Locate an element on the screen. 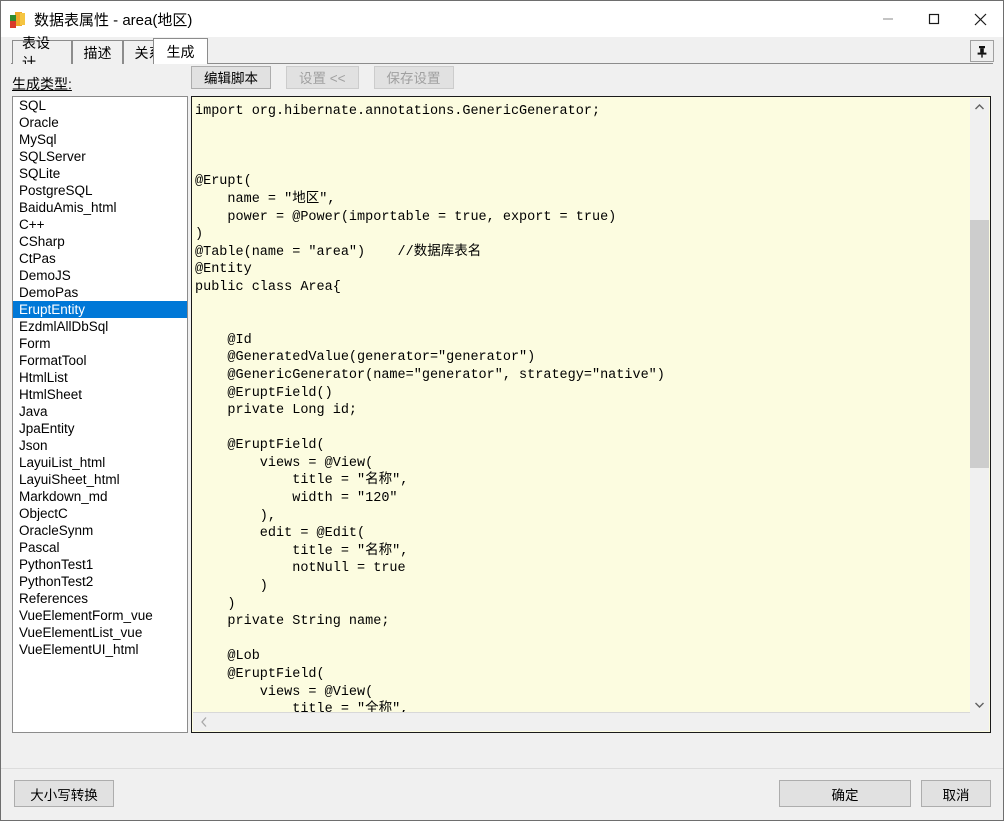 Image resolution: width=1004 pixels, height=821 pixels. code-line: ), is located at coordinates (236, 516).